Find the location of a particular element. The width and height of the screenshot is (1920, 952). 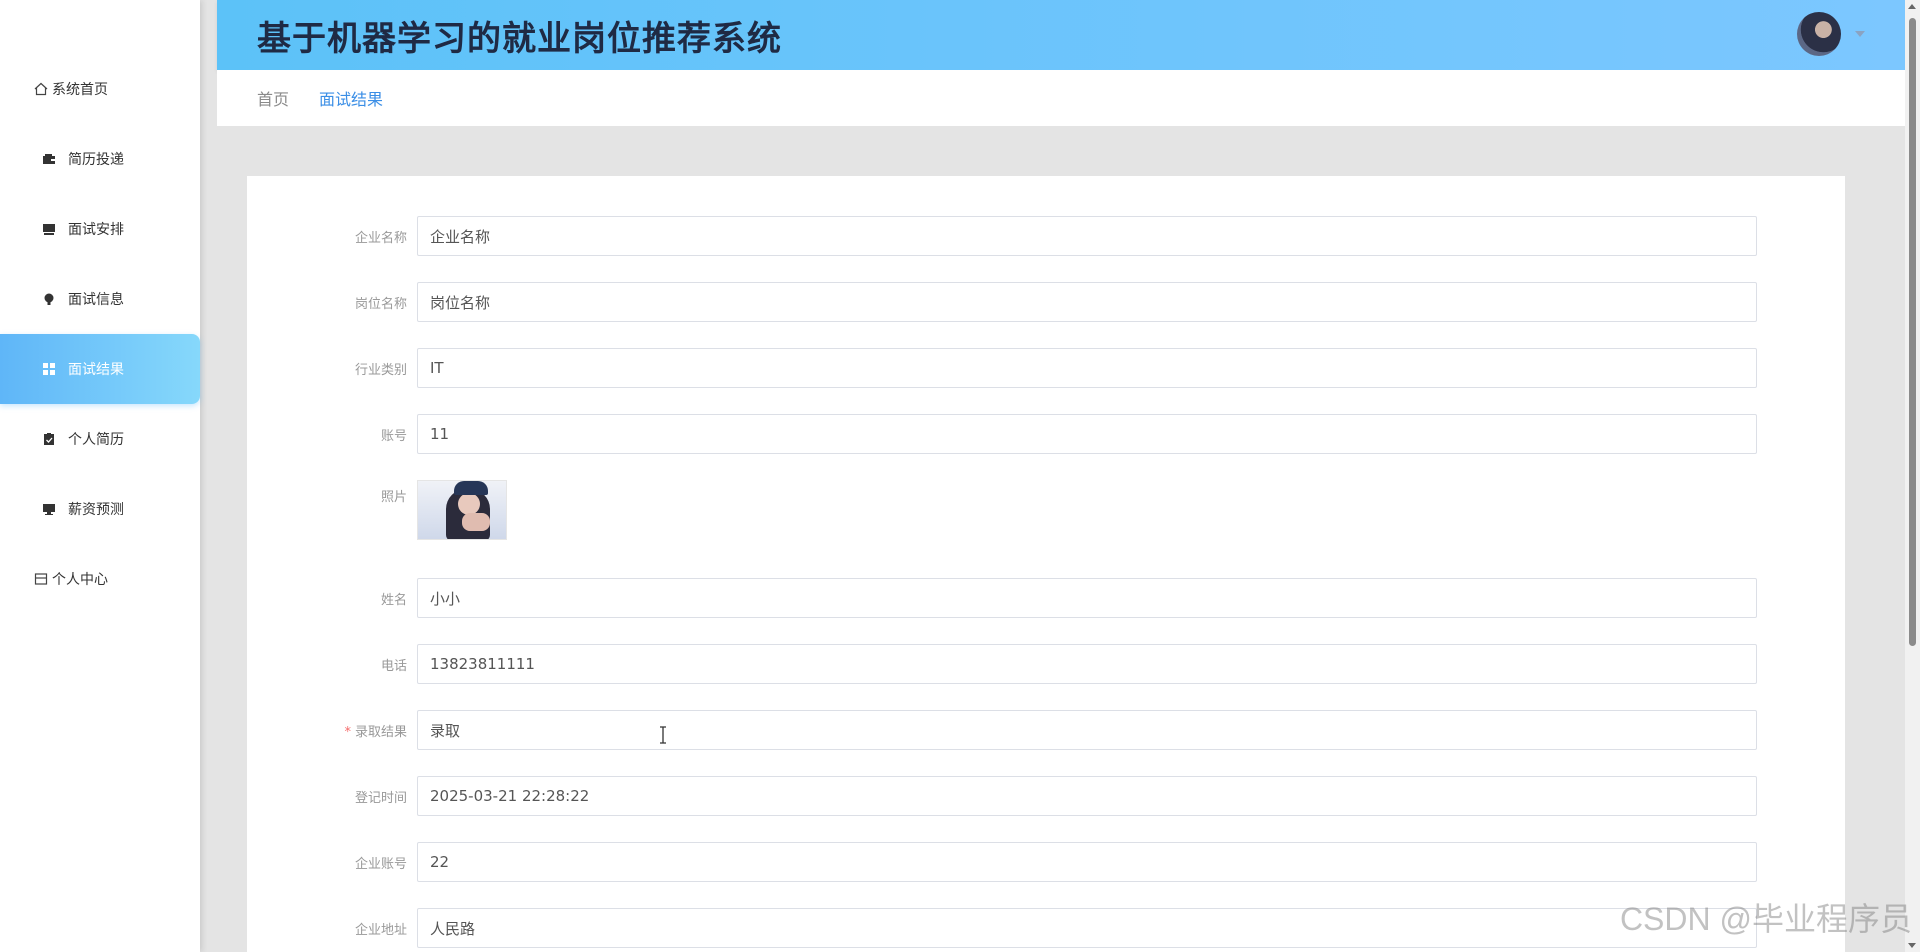

reg-time-label: 登记时间 is located at coordinates (380, 798).